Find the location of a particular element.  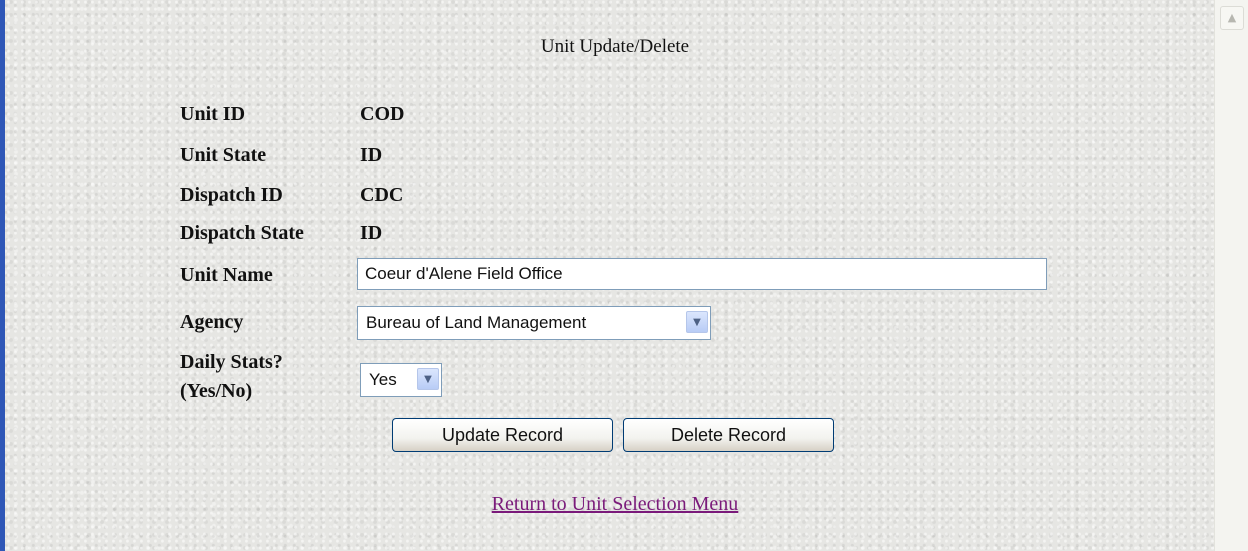

dispatch-state-value: ID is located at coordinates (371, 233).